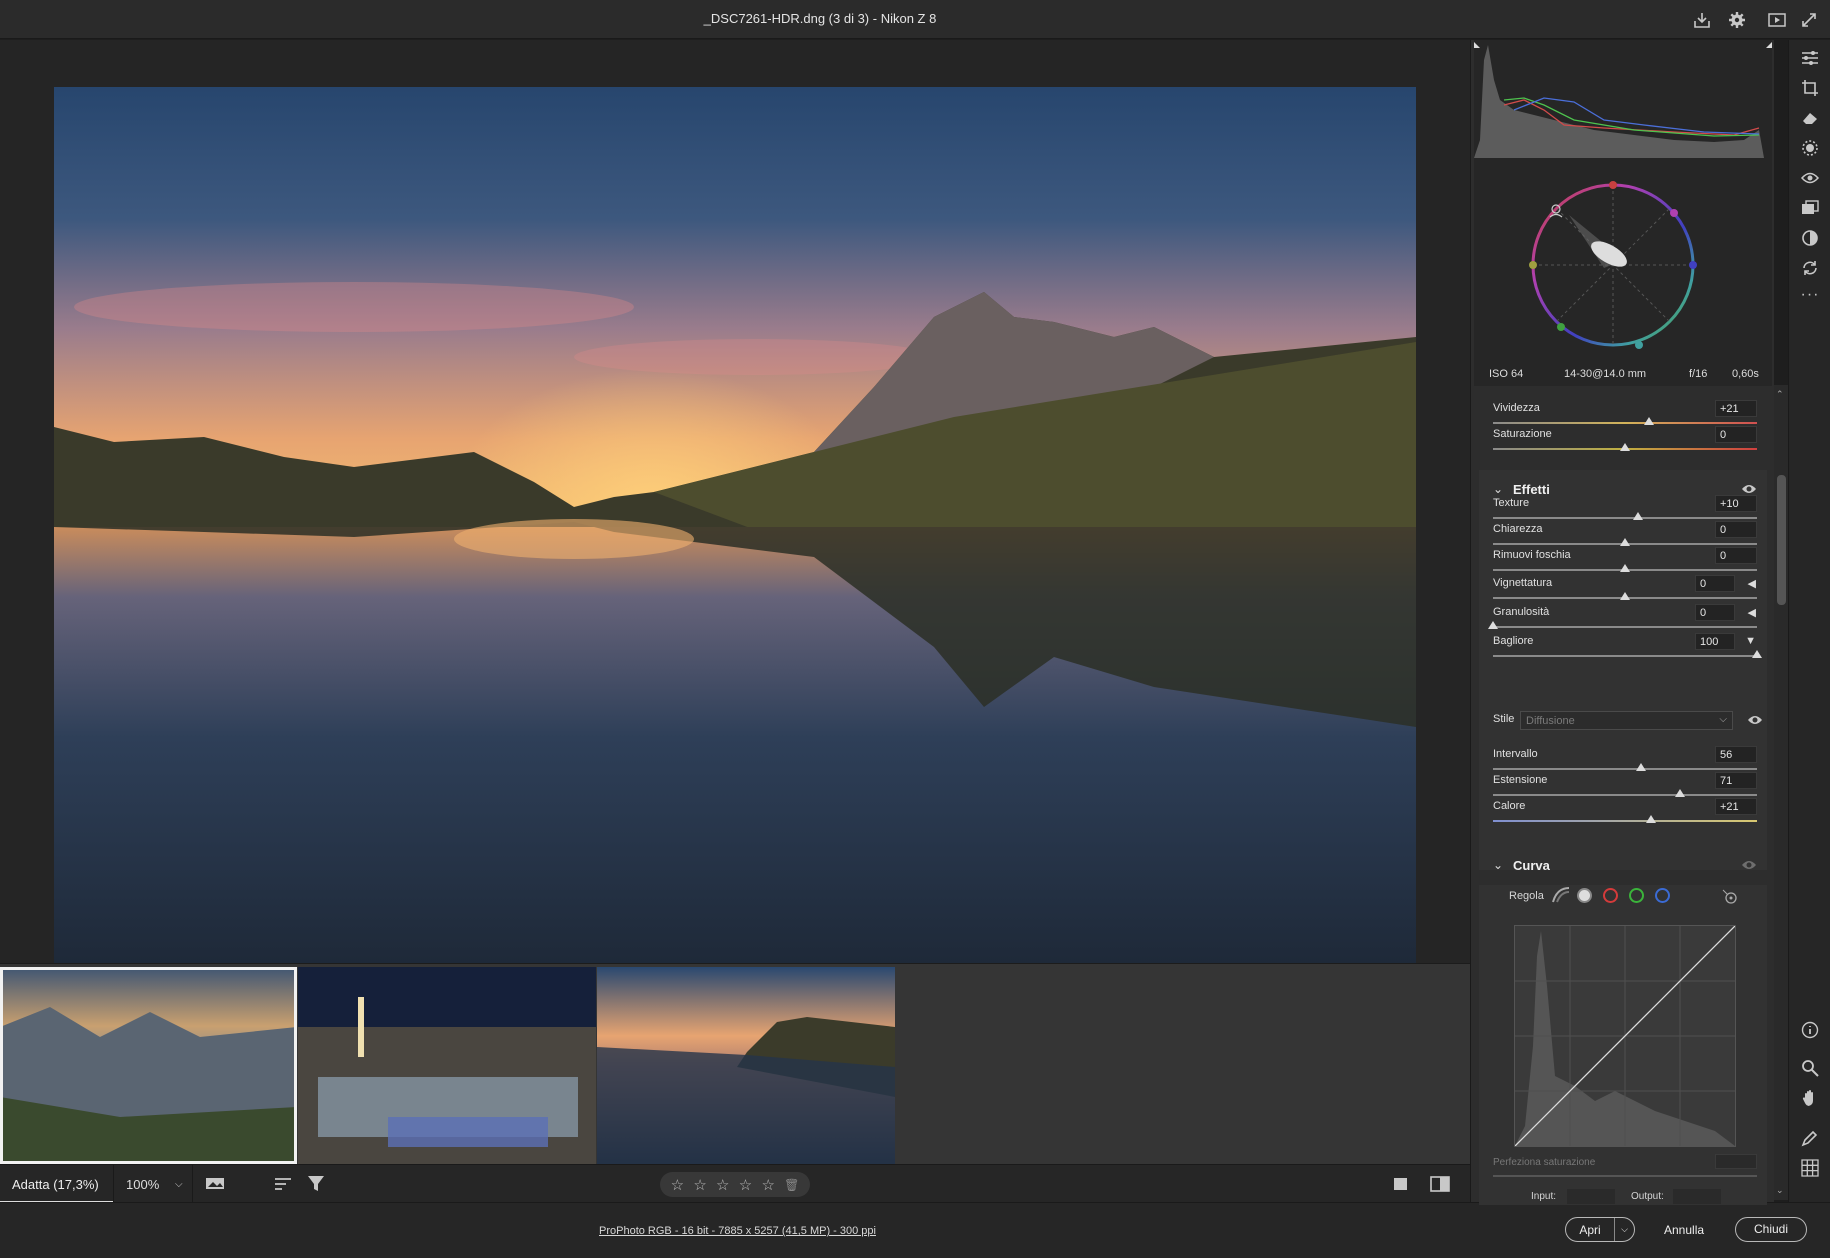 This screenshot has width=1830, height=1258. What do you see at coordinates (1662, 895) in the screenshot?
I see `blue-channel-button` at bounding box center [1662, 895].